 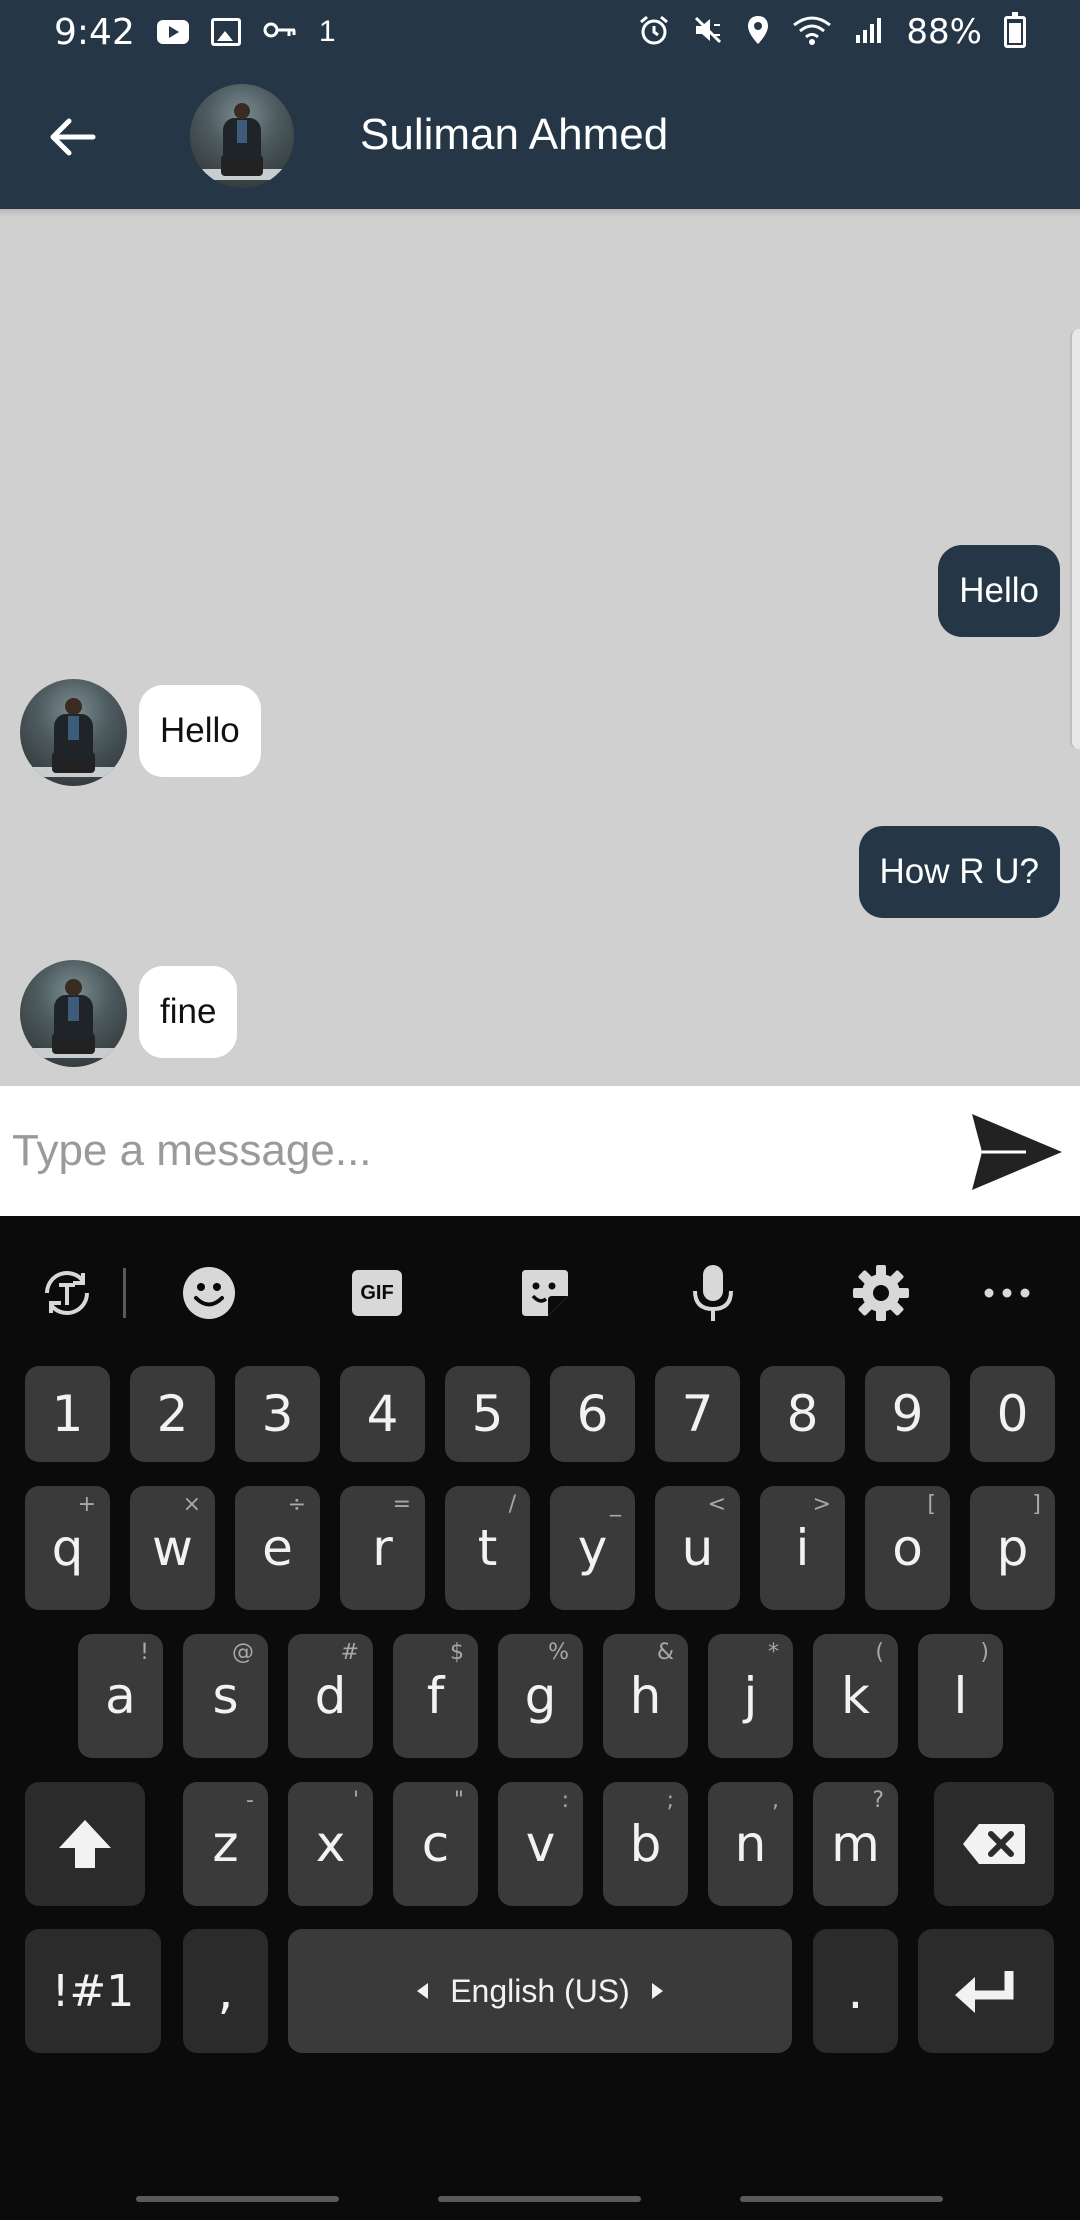 I want to click on send-button, so click(x=1016, y=1152).